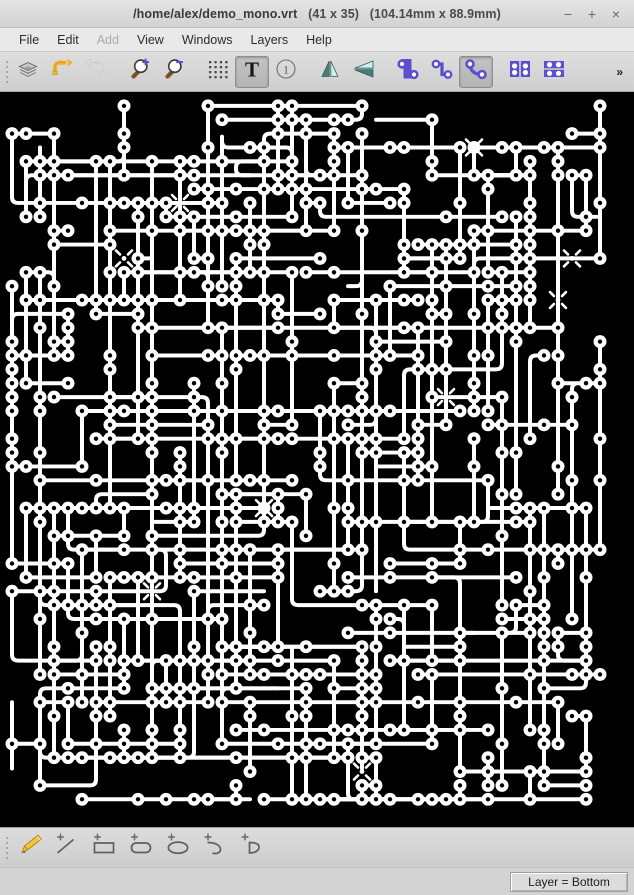 This screenshot has width=634, height=895. I want to click on trace-curve-button, so click(476, 71).